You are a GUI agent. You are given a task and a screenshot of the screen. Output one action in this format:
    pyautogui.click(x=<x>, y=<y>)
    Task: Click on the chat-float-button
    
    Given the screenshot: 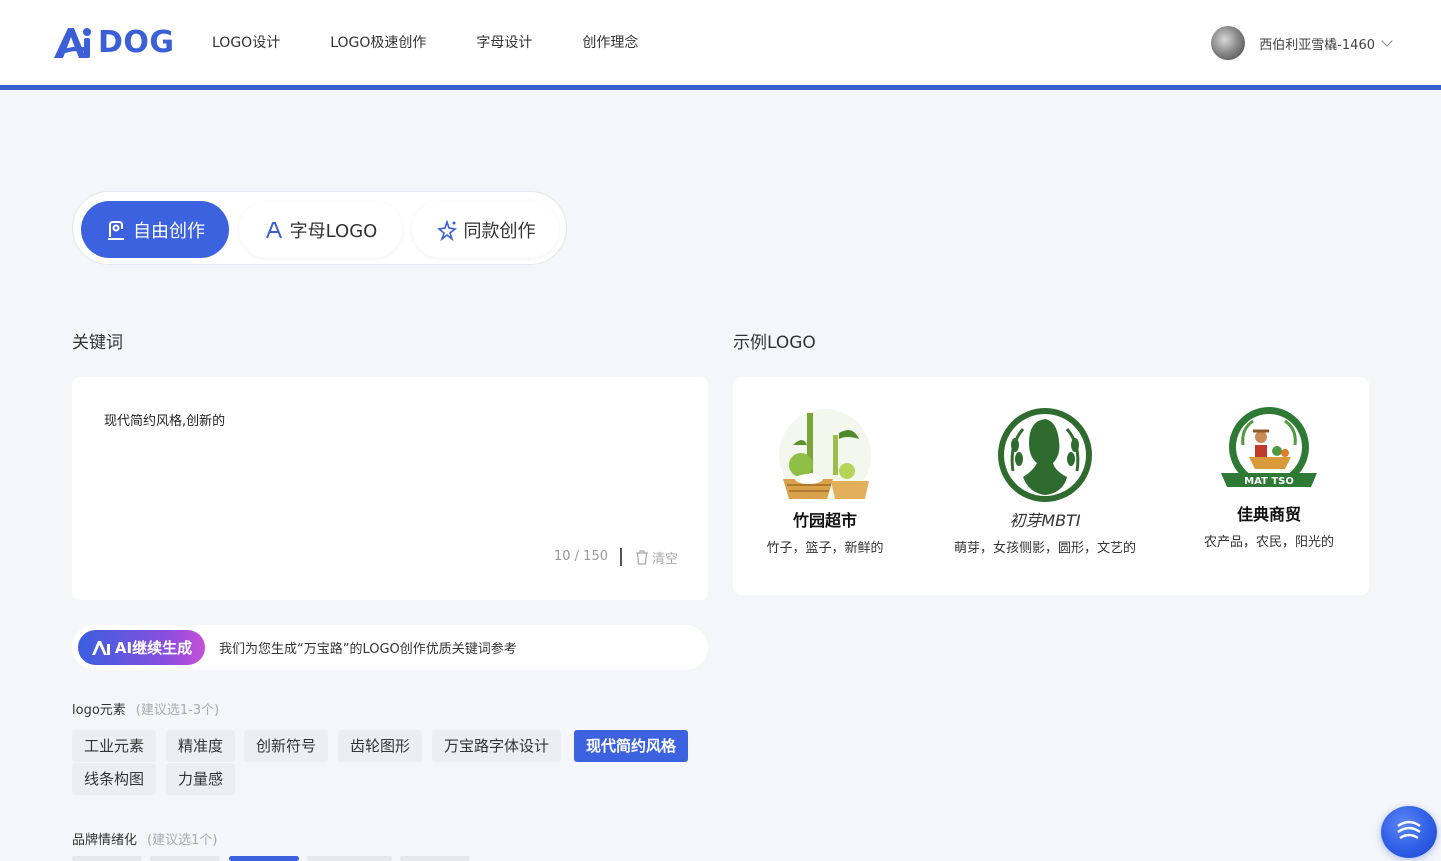 What is the action you would take?
    pyautogui.click(x=1409, y=832)
    